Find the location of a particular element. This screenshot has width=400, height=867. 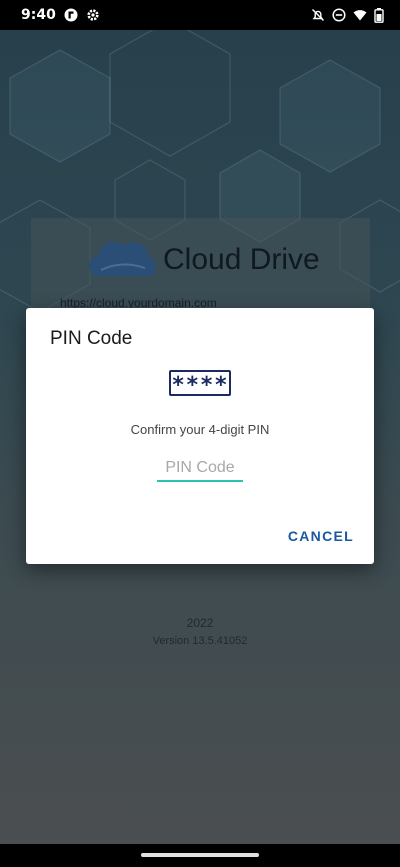

home-gesture-handle is located at coordinates (200, 855).